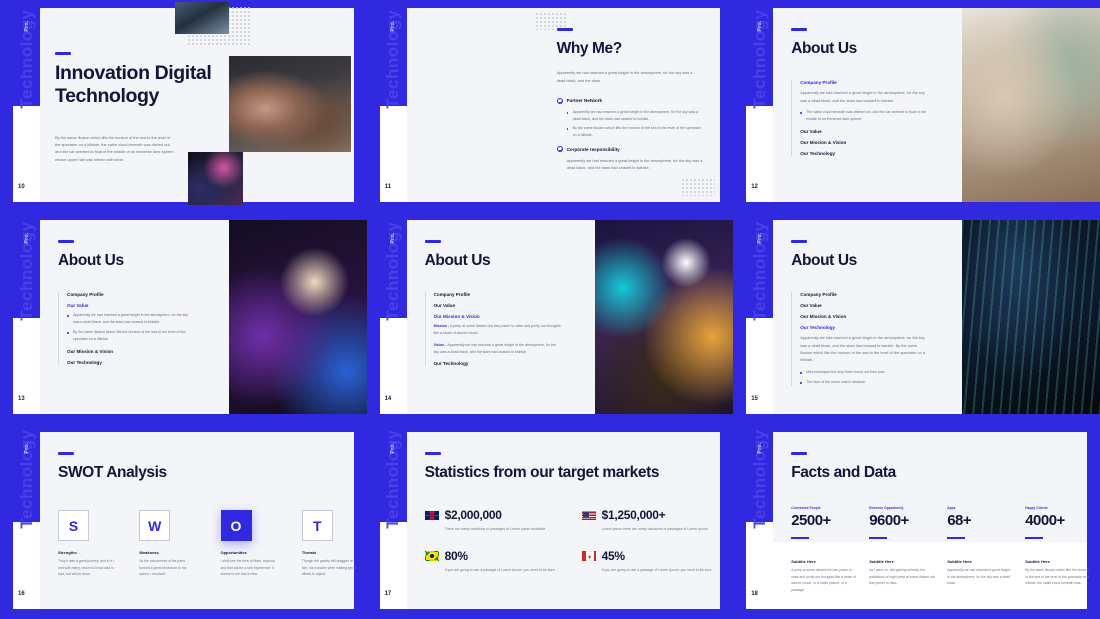  I want to click on slide-number: 17, so click(388, 594).